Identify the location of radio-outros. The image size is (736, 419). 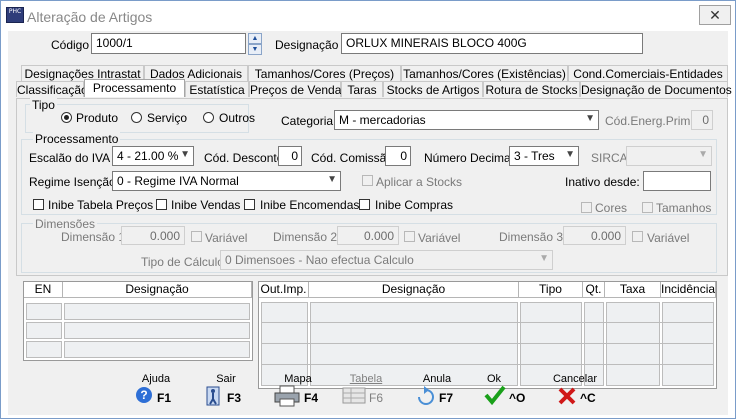
(208, 117).